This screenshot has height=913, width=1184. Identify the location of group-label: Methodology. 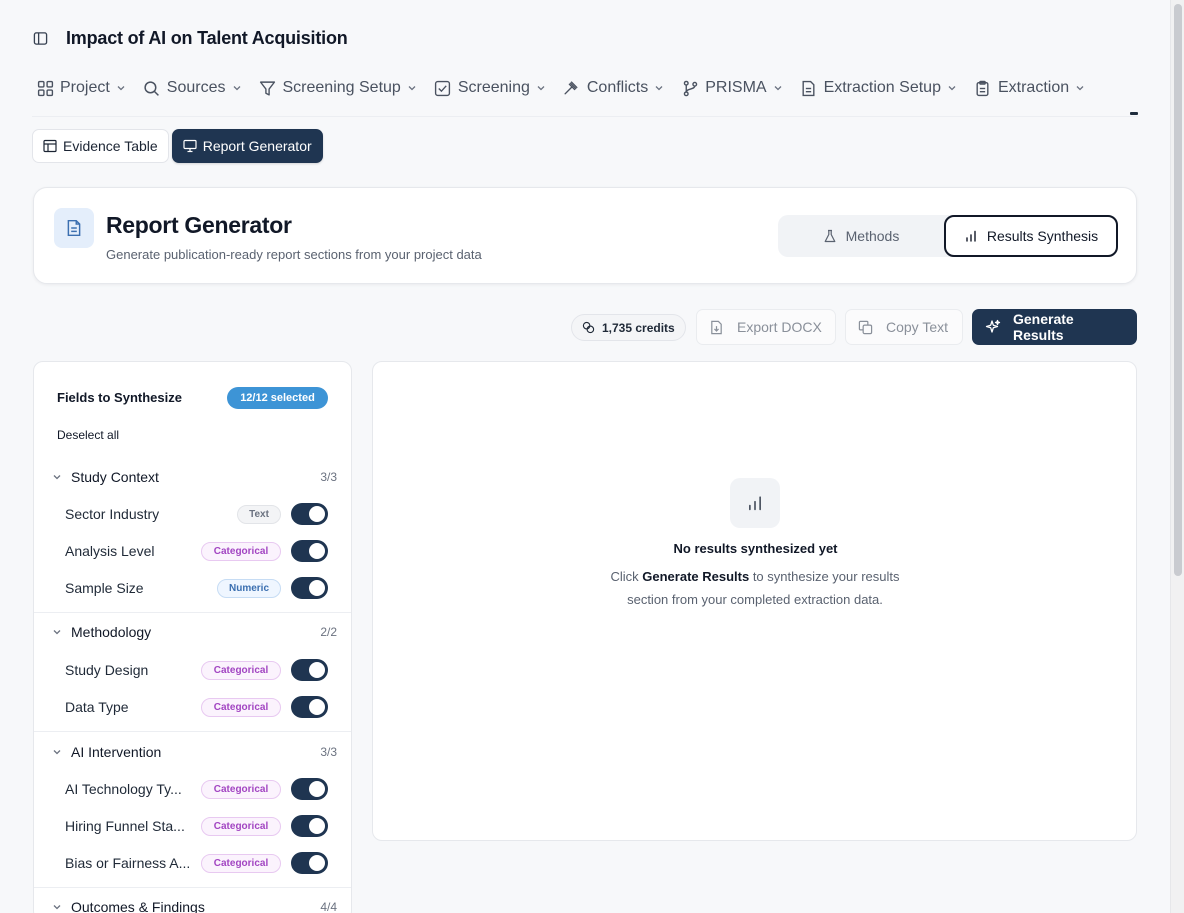
(111, 632).